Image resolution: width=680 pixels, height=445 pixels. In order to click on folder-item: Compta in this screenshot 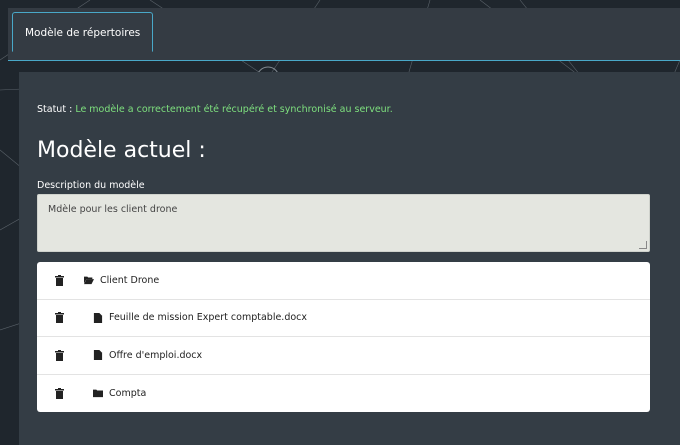, I will do `click(119, 393)`.